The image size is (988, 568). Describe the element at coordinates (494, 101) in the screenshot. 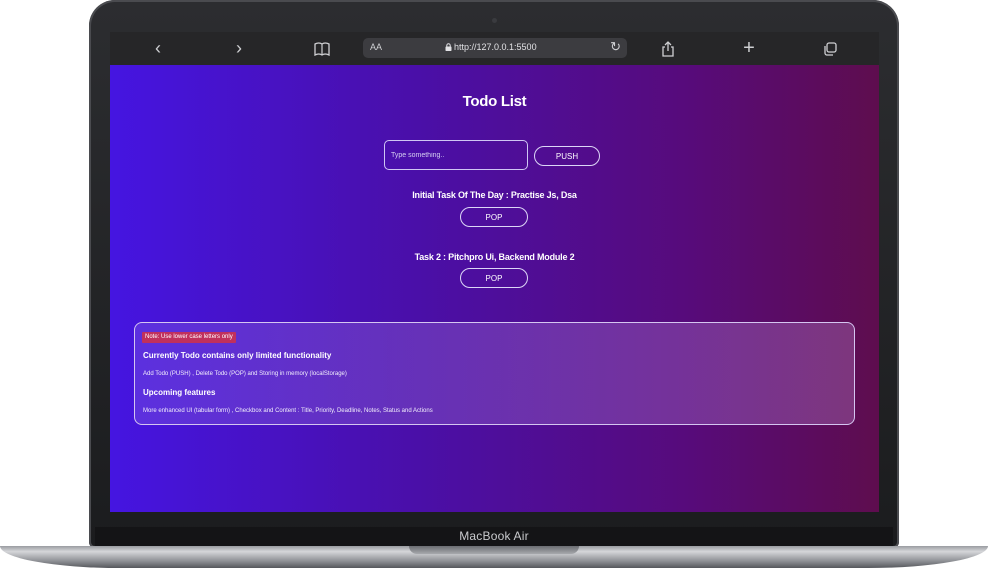

I see `page-title: Todo List` at that location.